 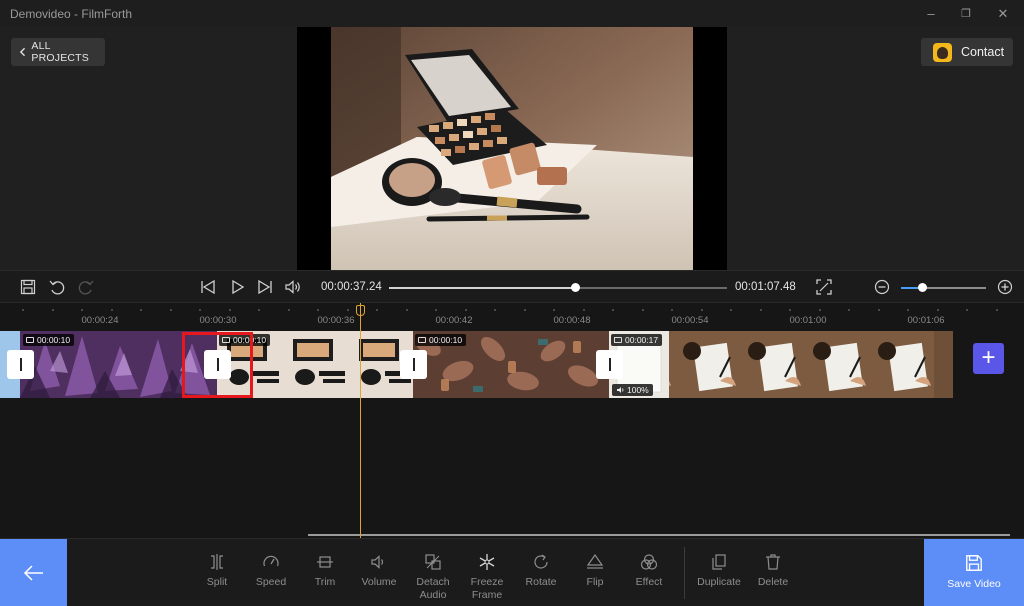 What do you see at coordinates (454, 320) in the screenshot?
I see `ruler-label: 00:00:42` at bounding box center [454, 320].